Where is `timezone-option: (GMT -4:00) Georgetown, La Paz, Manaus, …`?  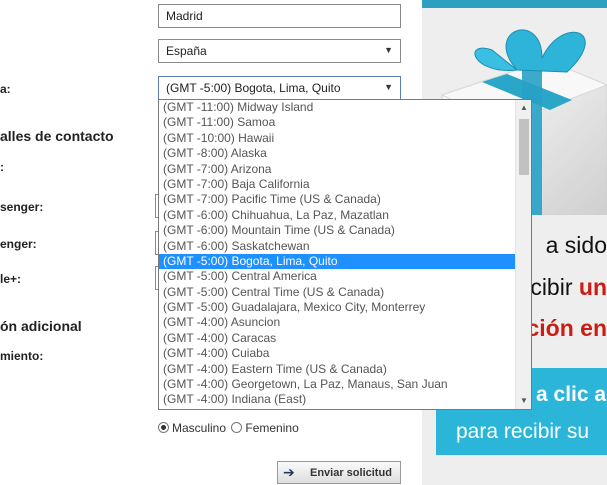 timezone-option: (GMT -4:00) Georgetown, La Paz, Manaus, … is located at coordinates (337, 384).